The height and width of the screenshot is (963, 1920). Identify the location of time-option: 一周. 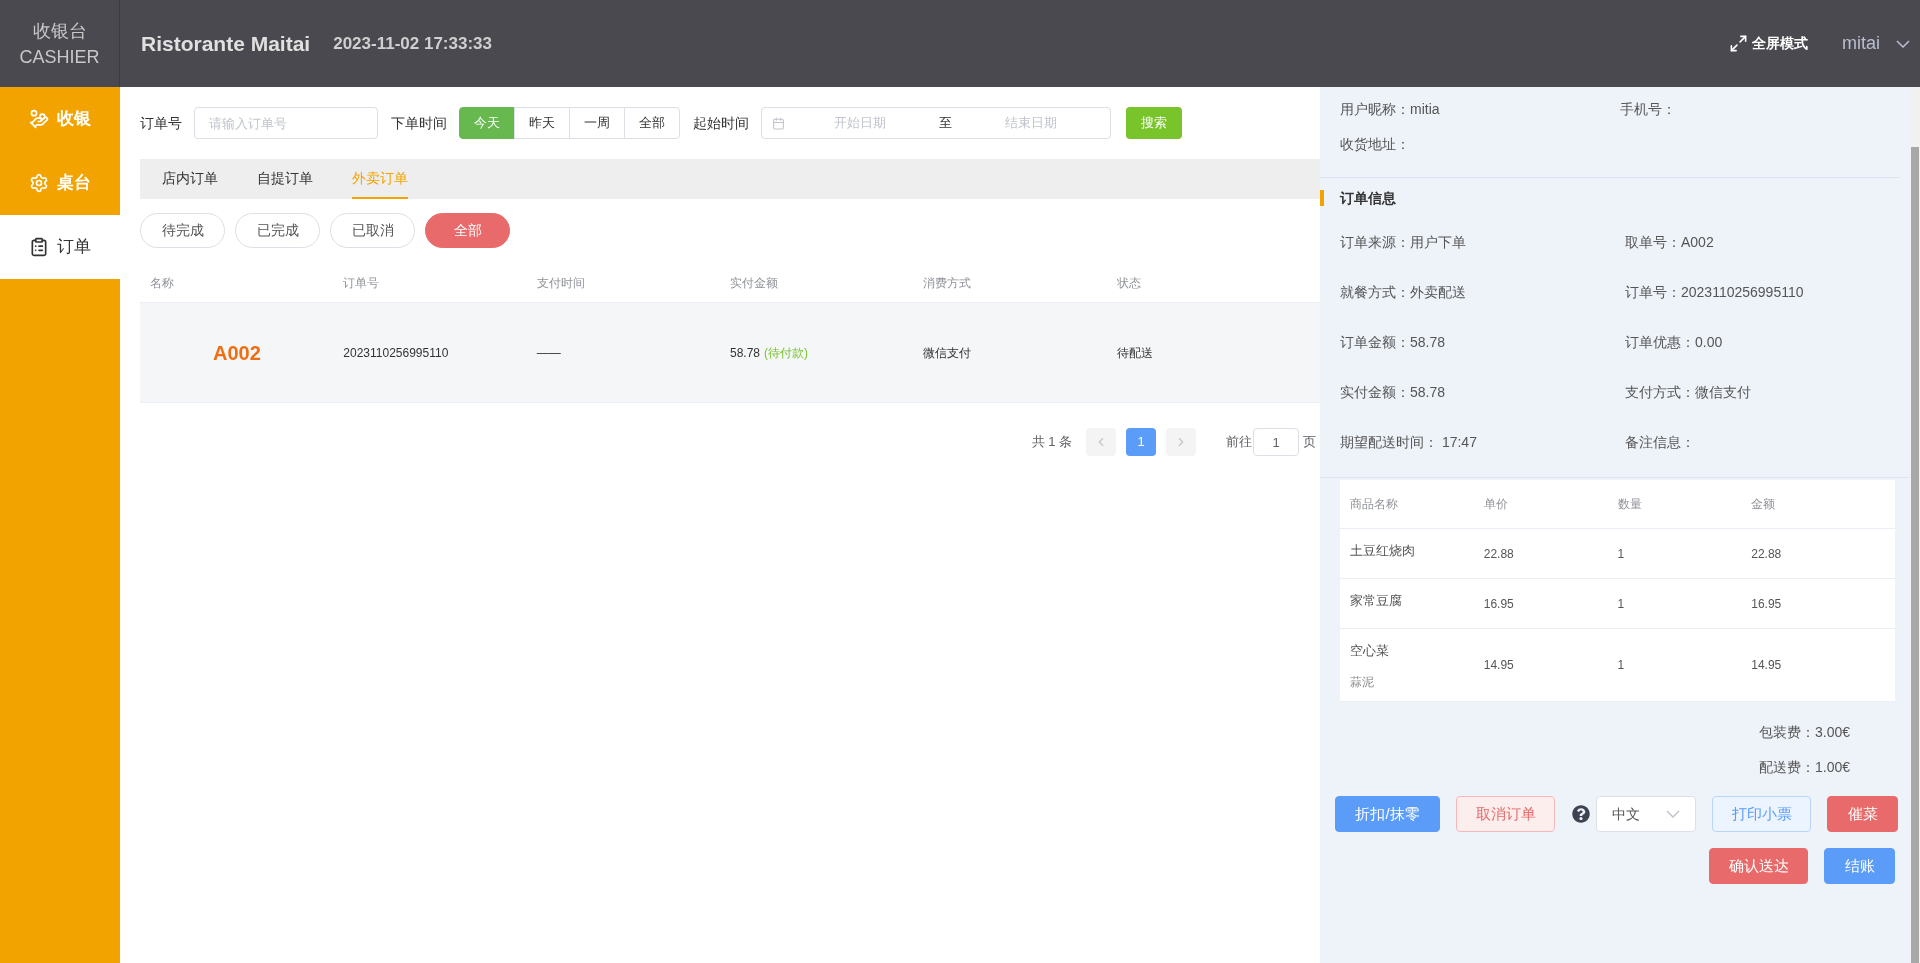
(597, 123).